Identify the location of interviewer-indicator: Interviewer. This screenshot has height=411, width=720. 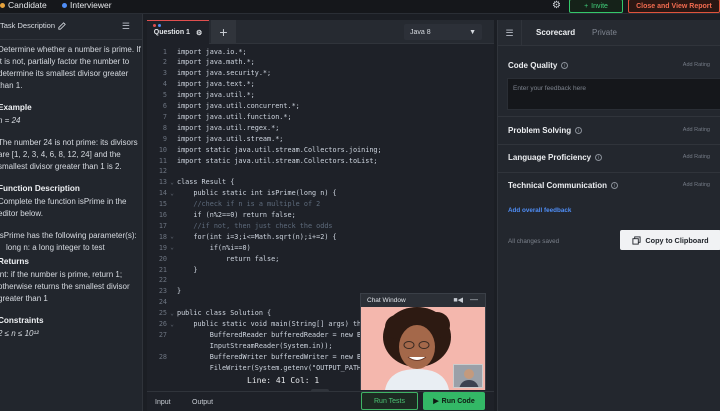
(87, 5).